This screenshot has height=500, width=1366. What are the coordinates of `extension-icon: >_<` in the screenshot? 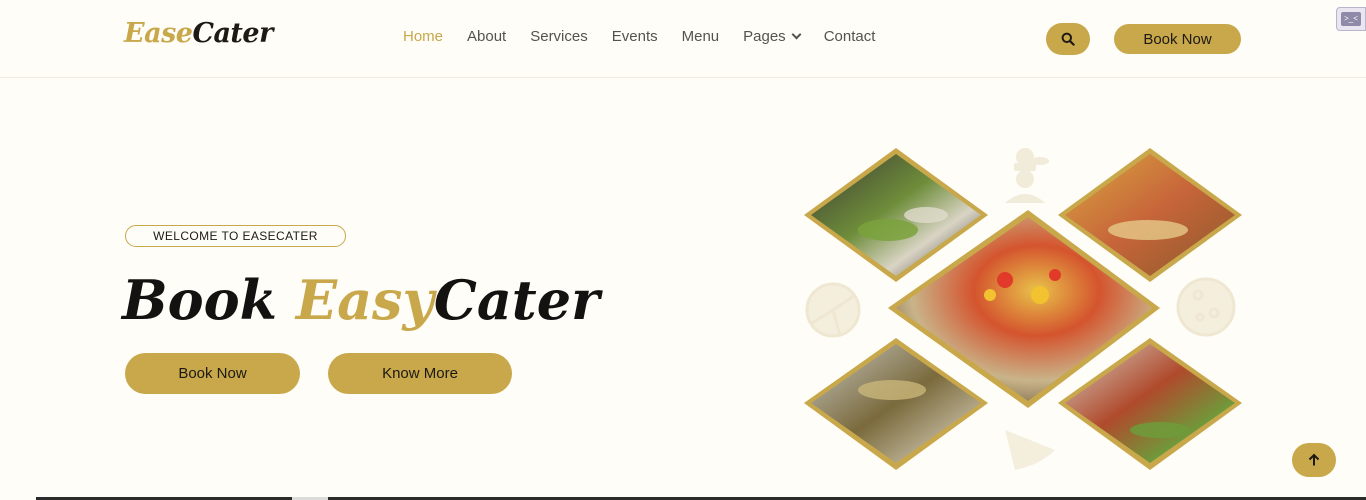 It's located at (1351, 19).